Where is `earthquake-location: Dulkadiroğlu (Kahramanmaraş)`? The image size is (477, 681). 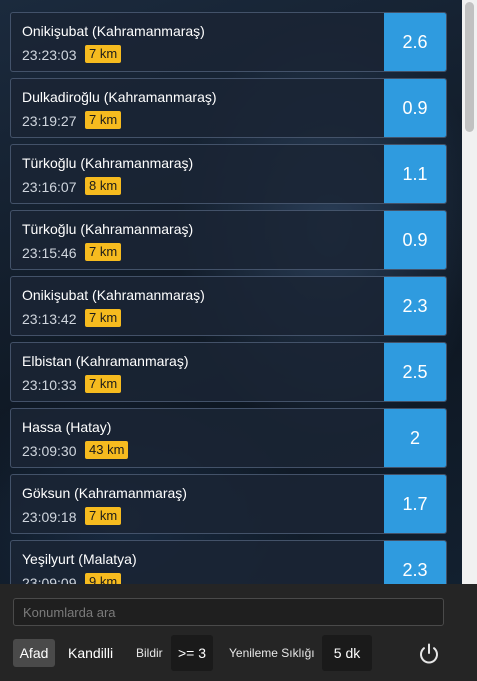
earthquake-location: Dulkadiroğlu (Kahramanmaraş) is located at coordinates (119, 97).